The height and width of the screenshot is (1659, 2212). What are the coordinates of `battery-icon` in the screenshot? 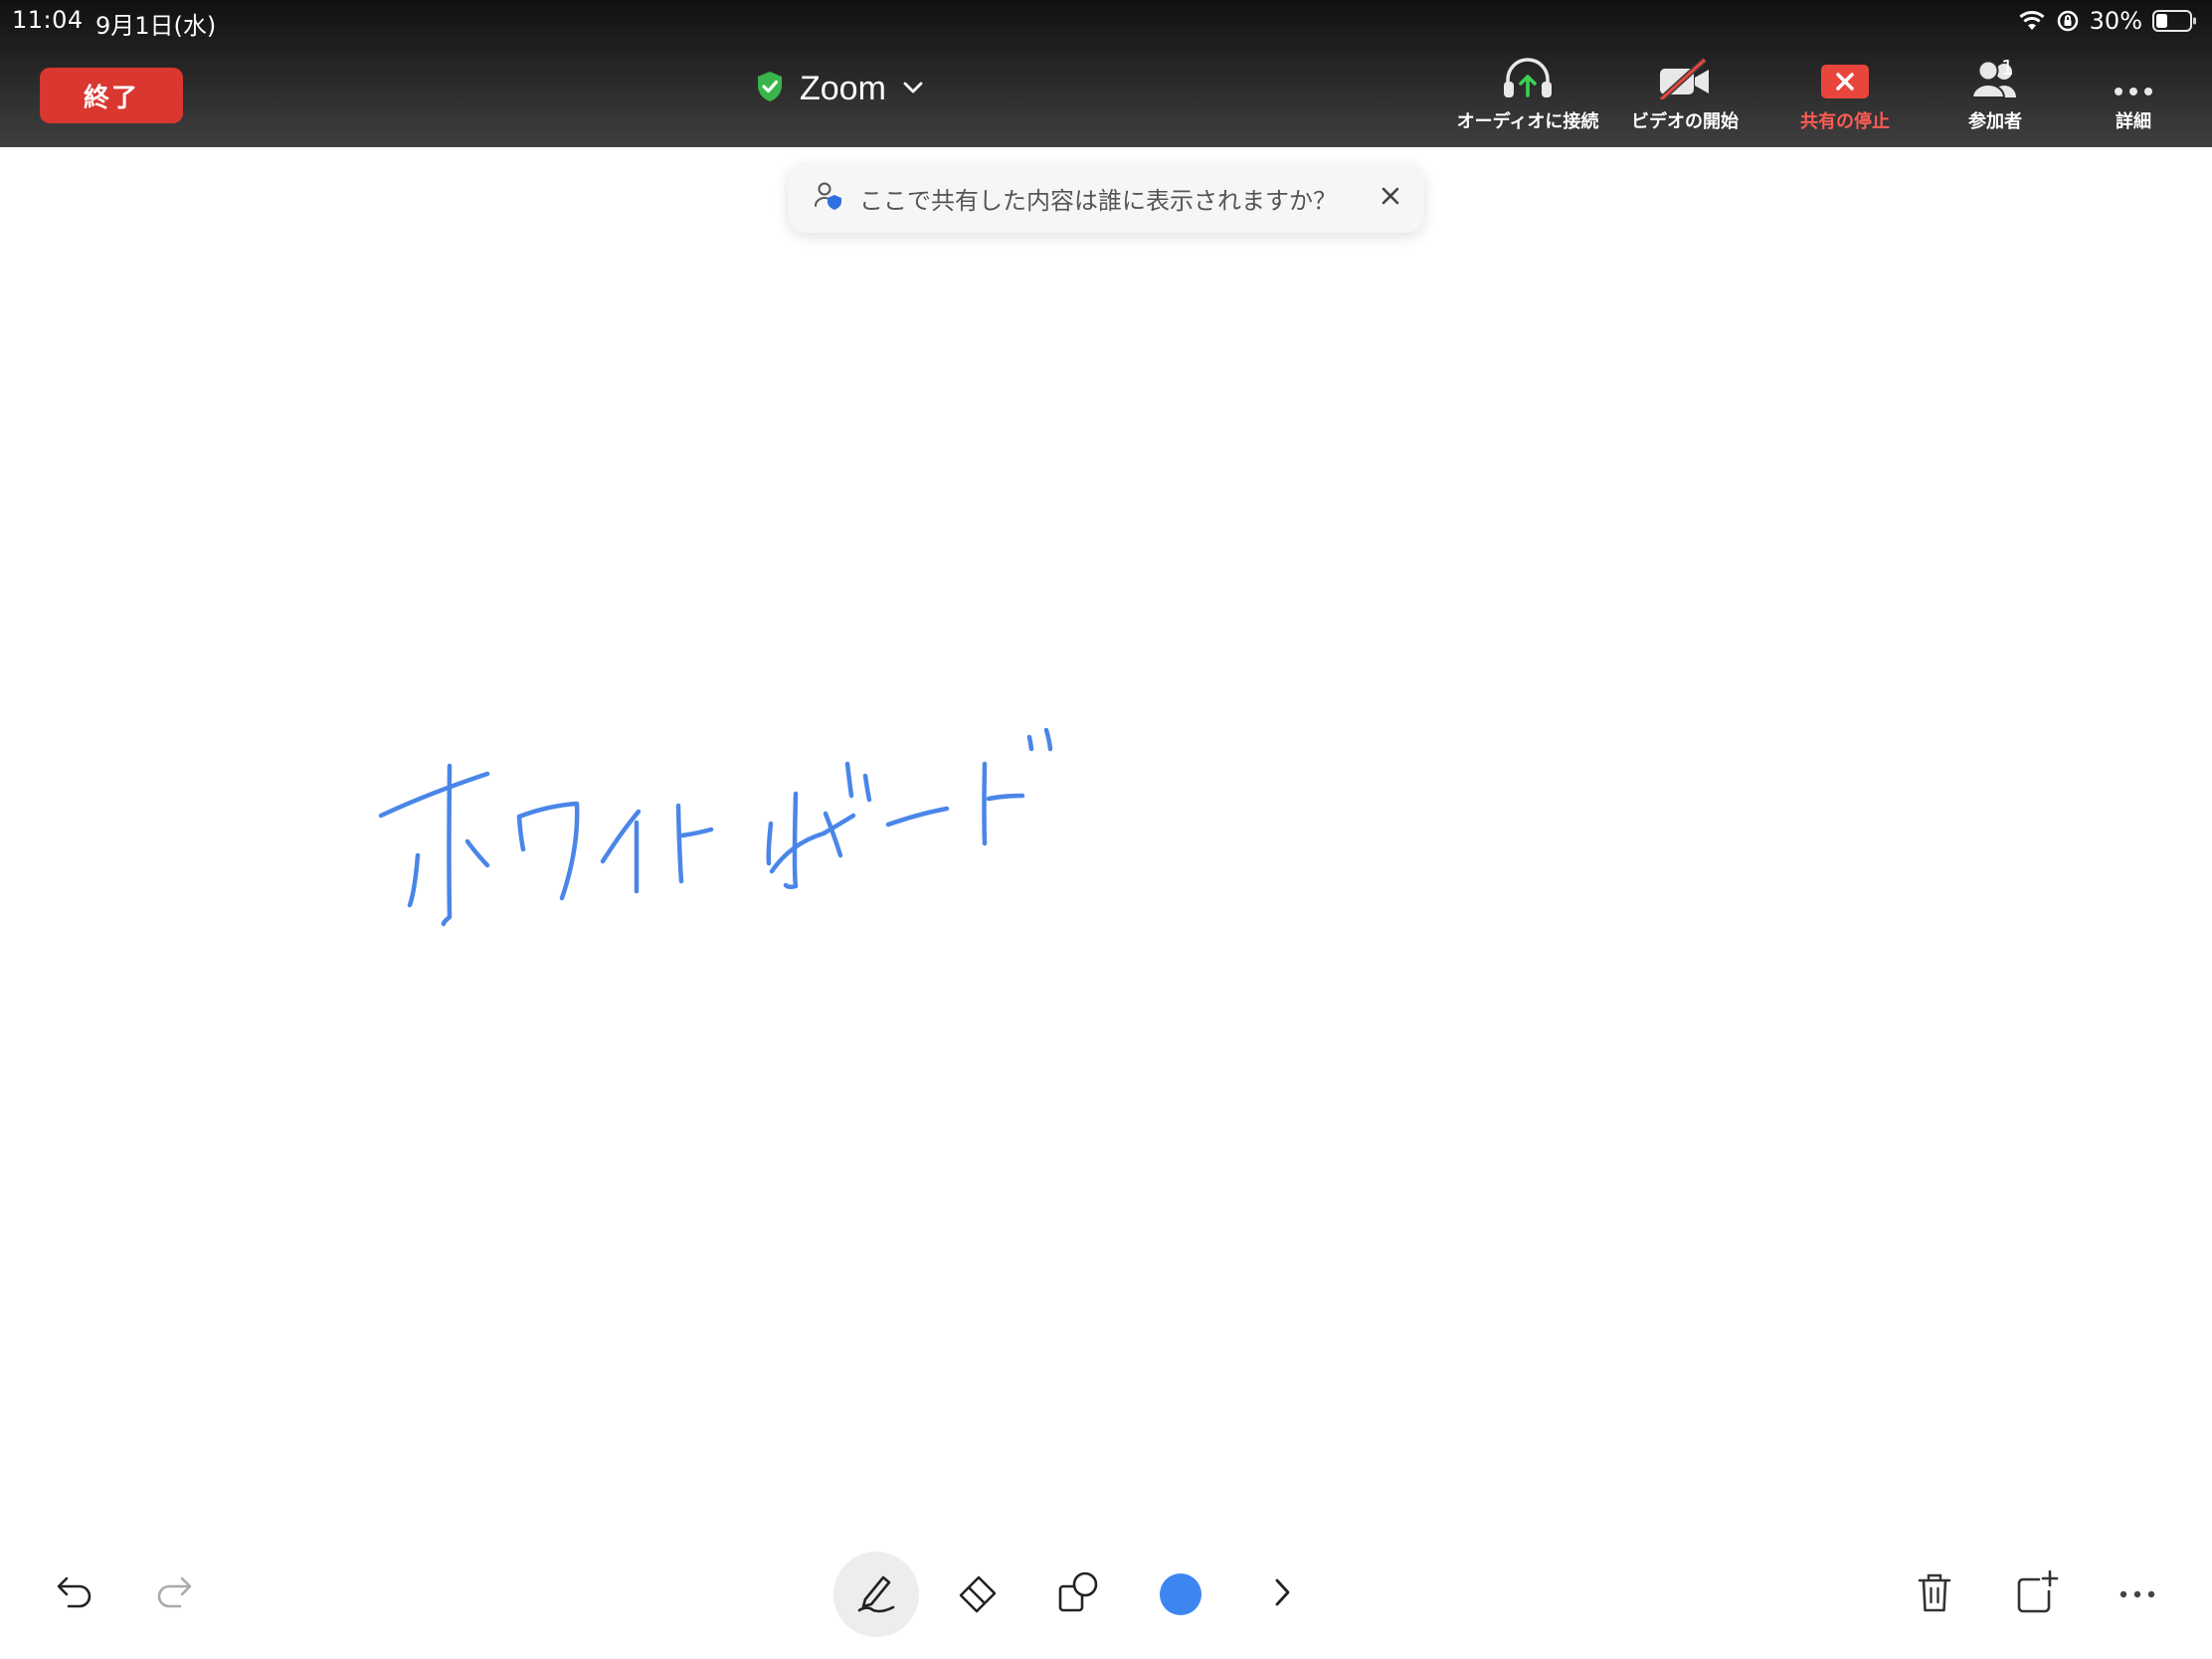 It's located at (2175, 21).